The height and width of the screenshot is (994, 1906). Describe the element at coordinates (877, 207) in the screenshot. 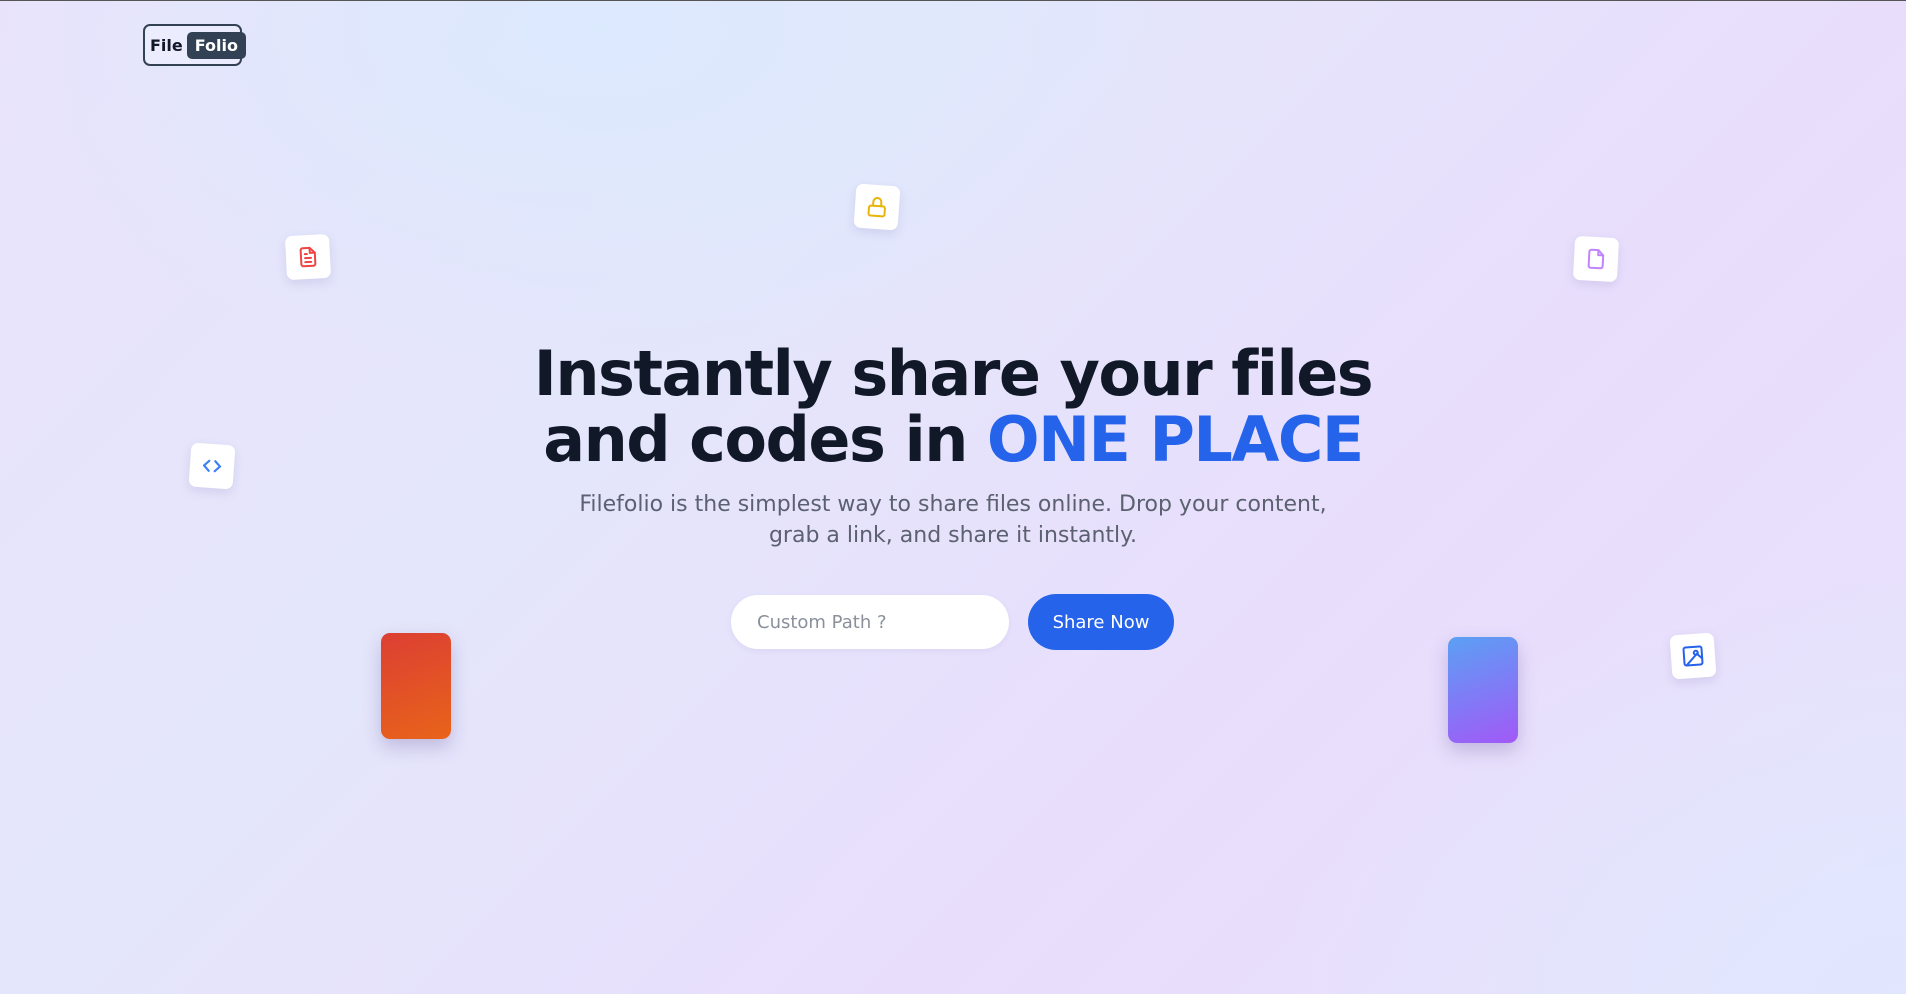

I see `lock-icon` at that location.